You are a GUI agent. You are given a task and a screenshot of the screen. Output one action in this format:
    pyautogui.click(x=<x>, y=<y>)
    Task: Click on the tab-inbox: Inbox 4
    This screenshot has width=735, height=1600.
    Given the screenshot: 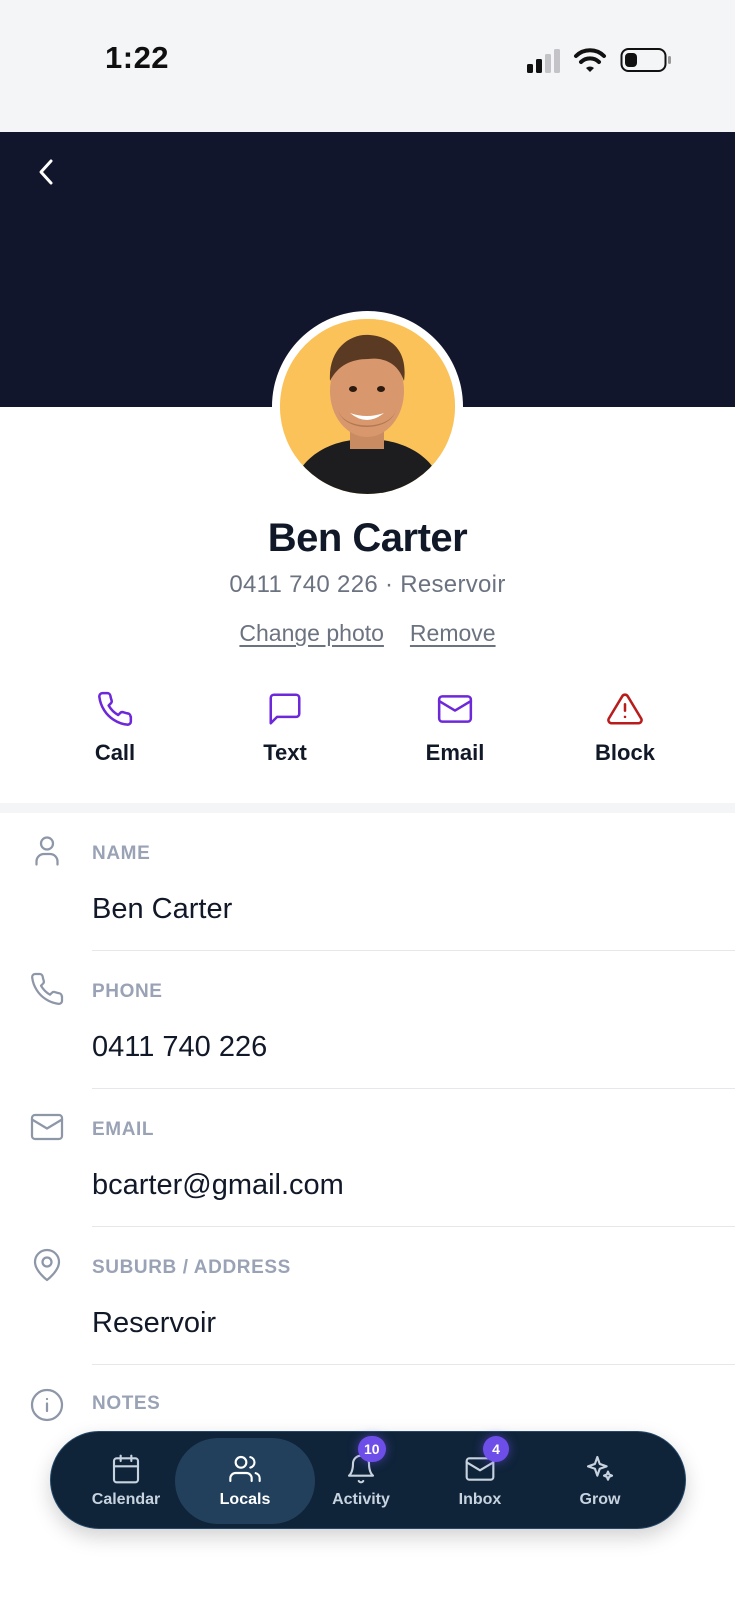 What is the action you would take?
    pyautogui.click(x=480, y=1480)
    